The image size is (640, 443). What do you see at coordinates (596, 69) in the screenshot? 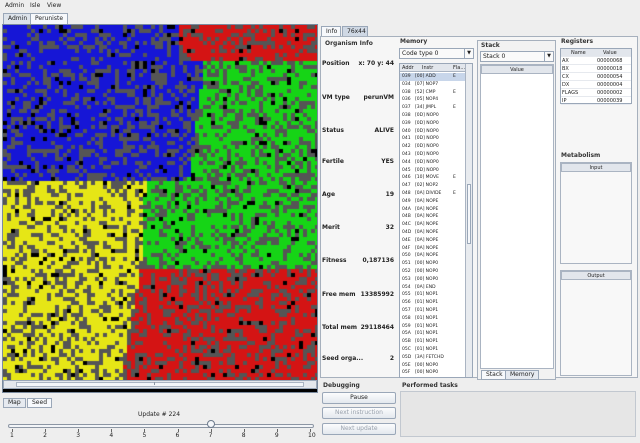
I see `register-row: BX 00000018` at bounding box center [596, 69].